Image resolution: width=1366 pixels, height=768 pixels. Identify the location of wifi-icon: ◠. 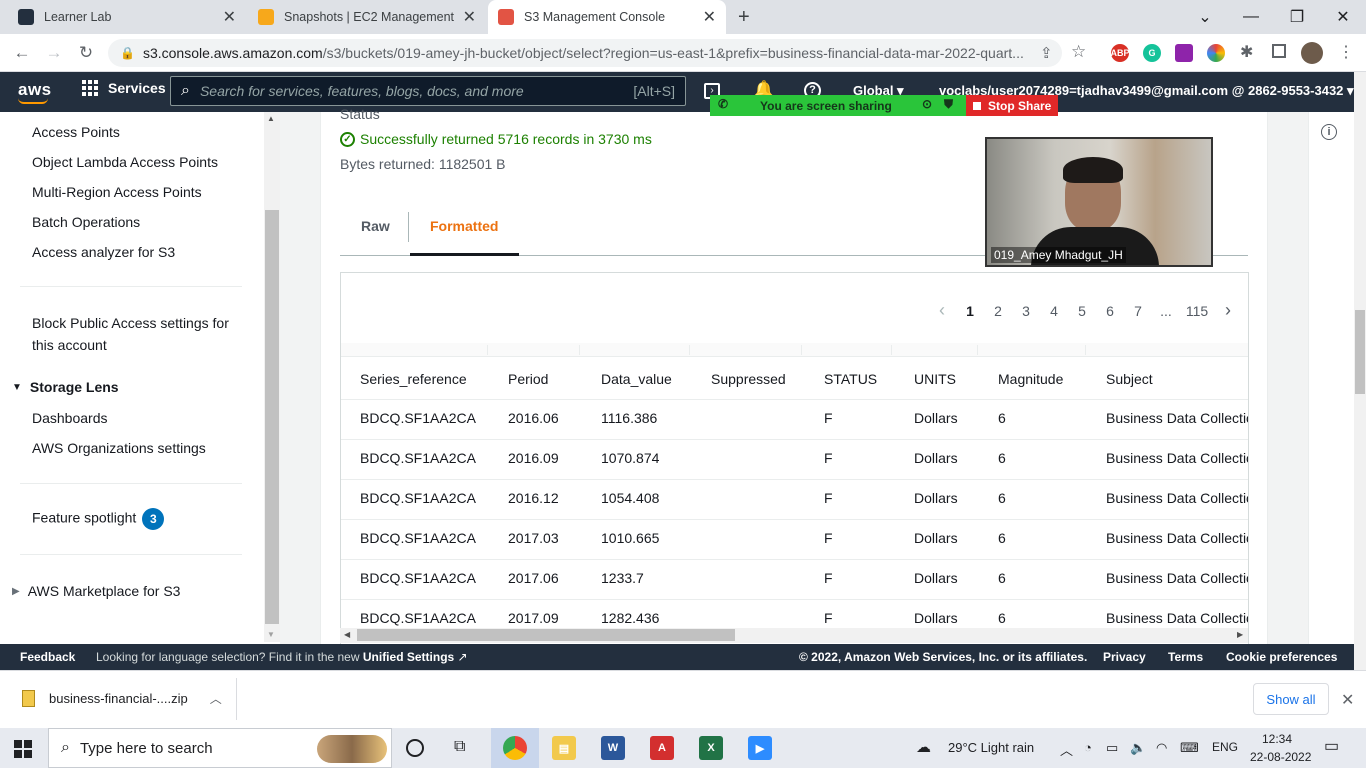
(1161, 748).